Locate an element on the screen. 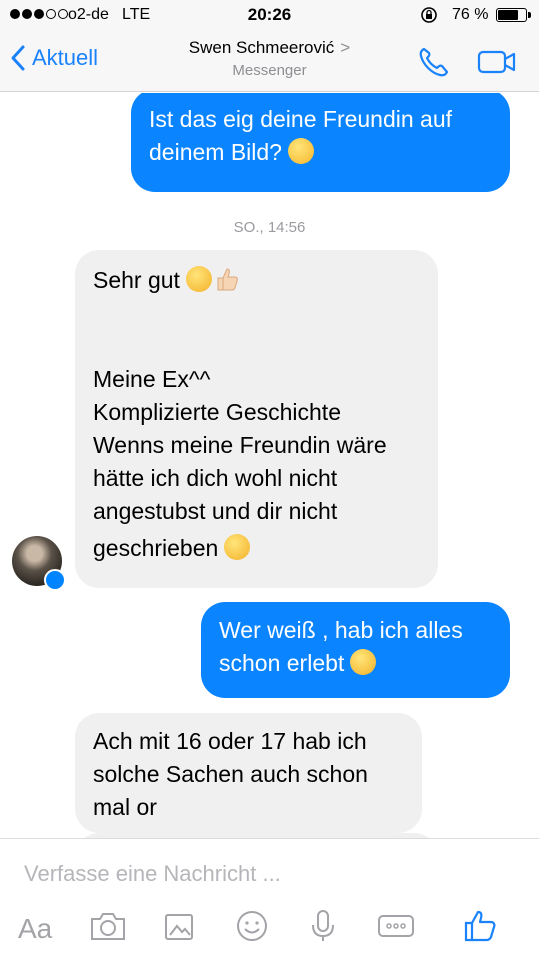  phone-icon is located at coordinates (434, 62).